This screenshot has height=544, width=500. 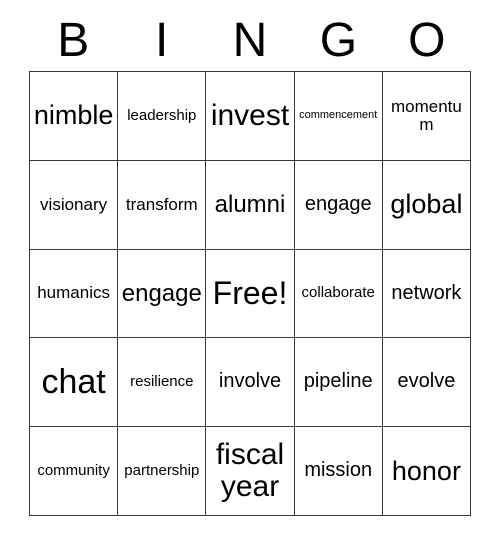 I want to click on bingo-cell-label: transform, so click(x=161, y=204).